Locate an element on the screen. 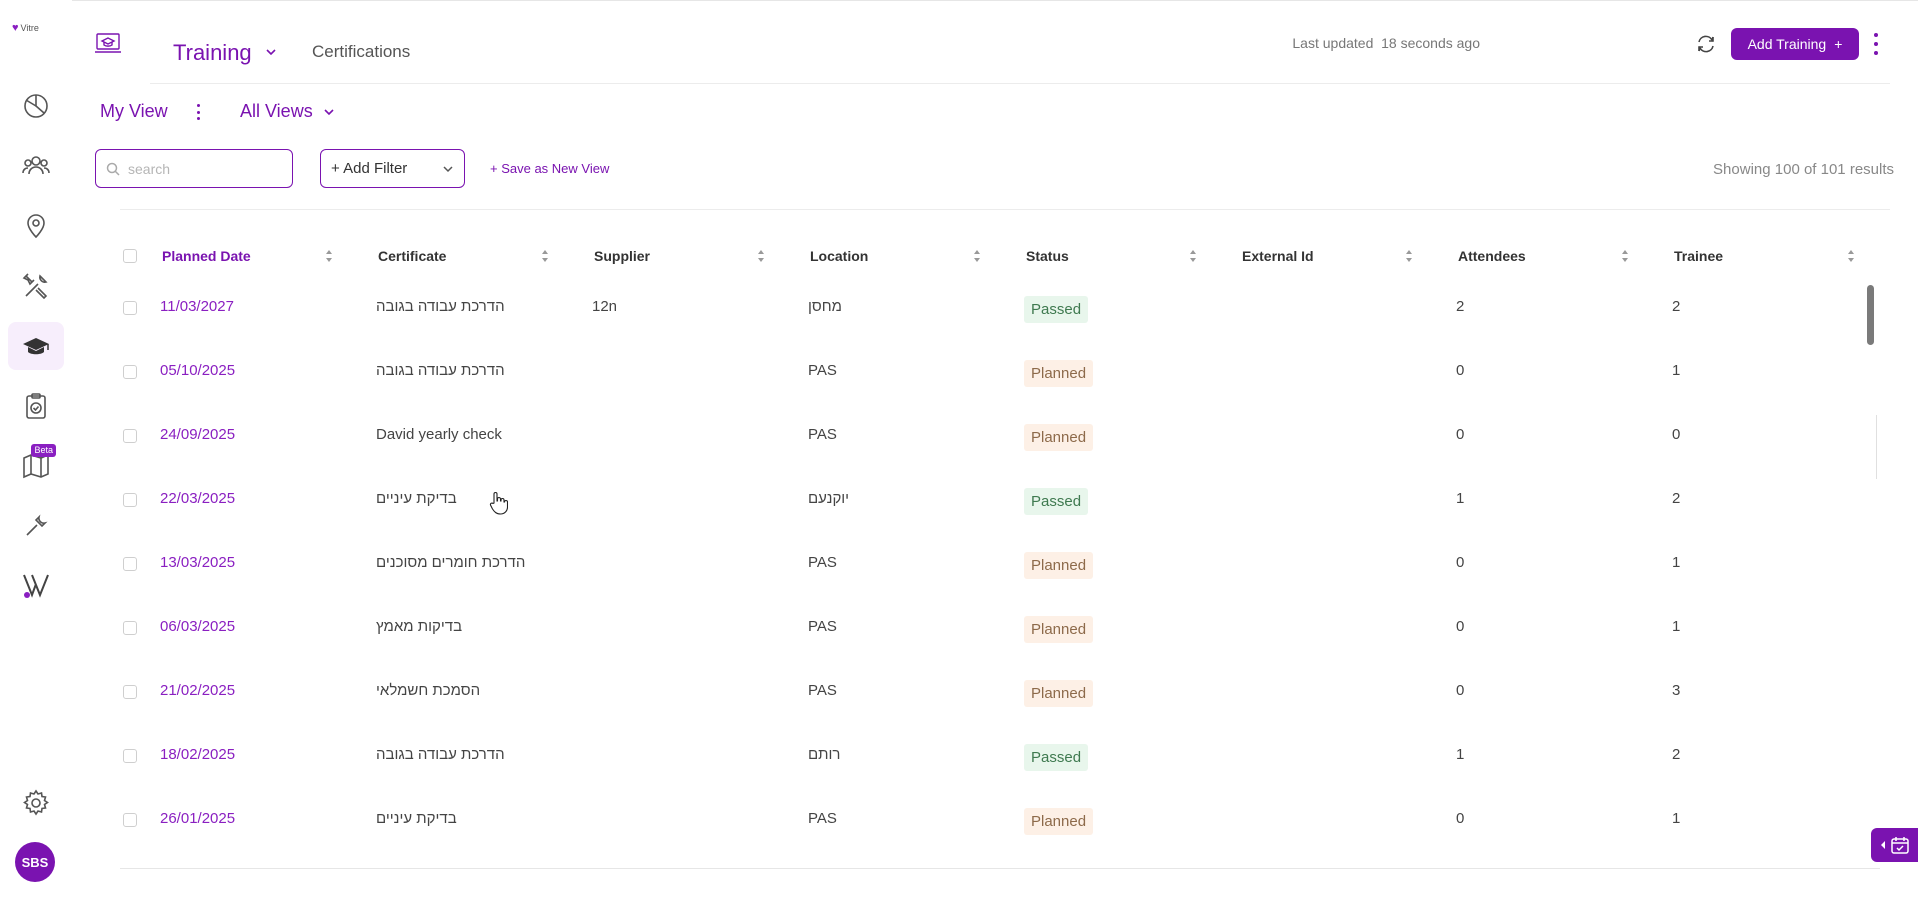 Image resolution: width=1918 pixels, height=902 pixels. cell-trainee: 2 is located at coordinates (1676, 498).